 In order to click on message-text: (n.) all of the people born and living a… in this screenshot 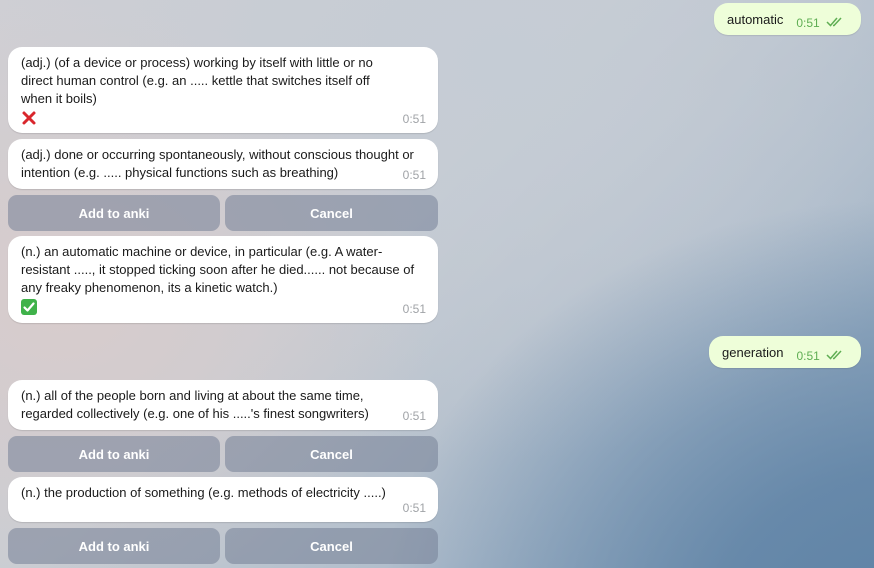, I will do `click(195, 404)`.